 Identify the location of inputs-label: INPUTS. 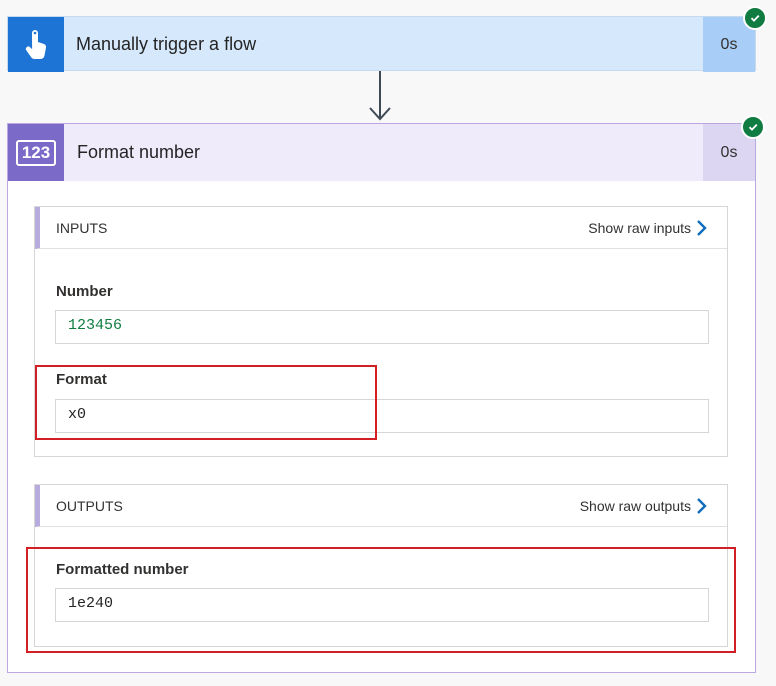
(82, 228).